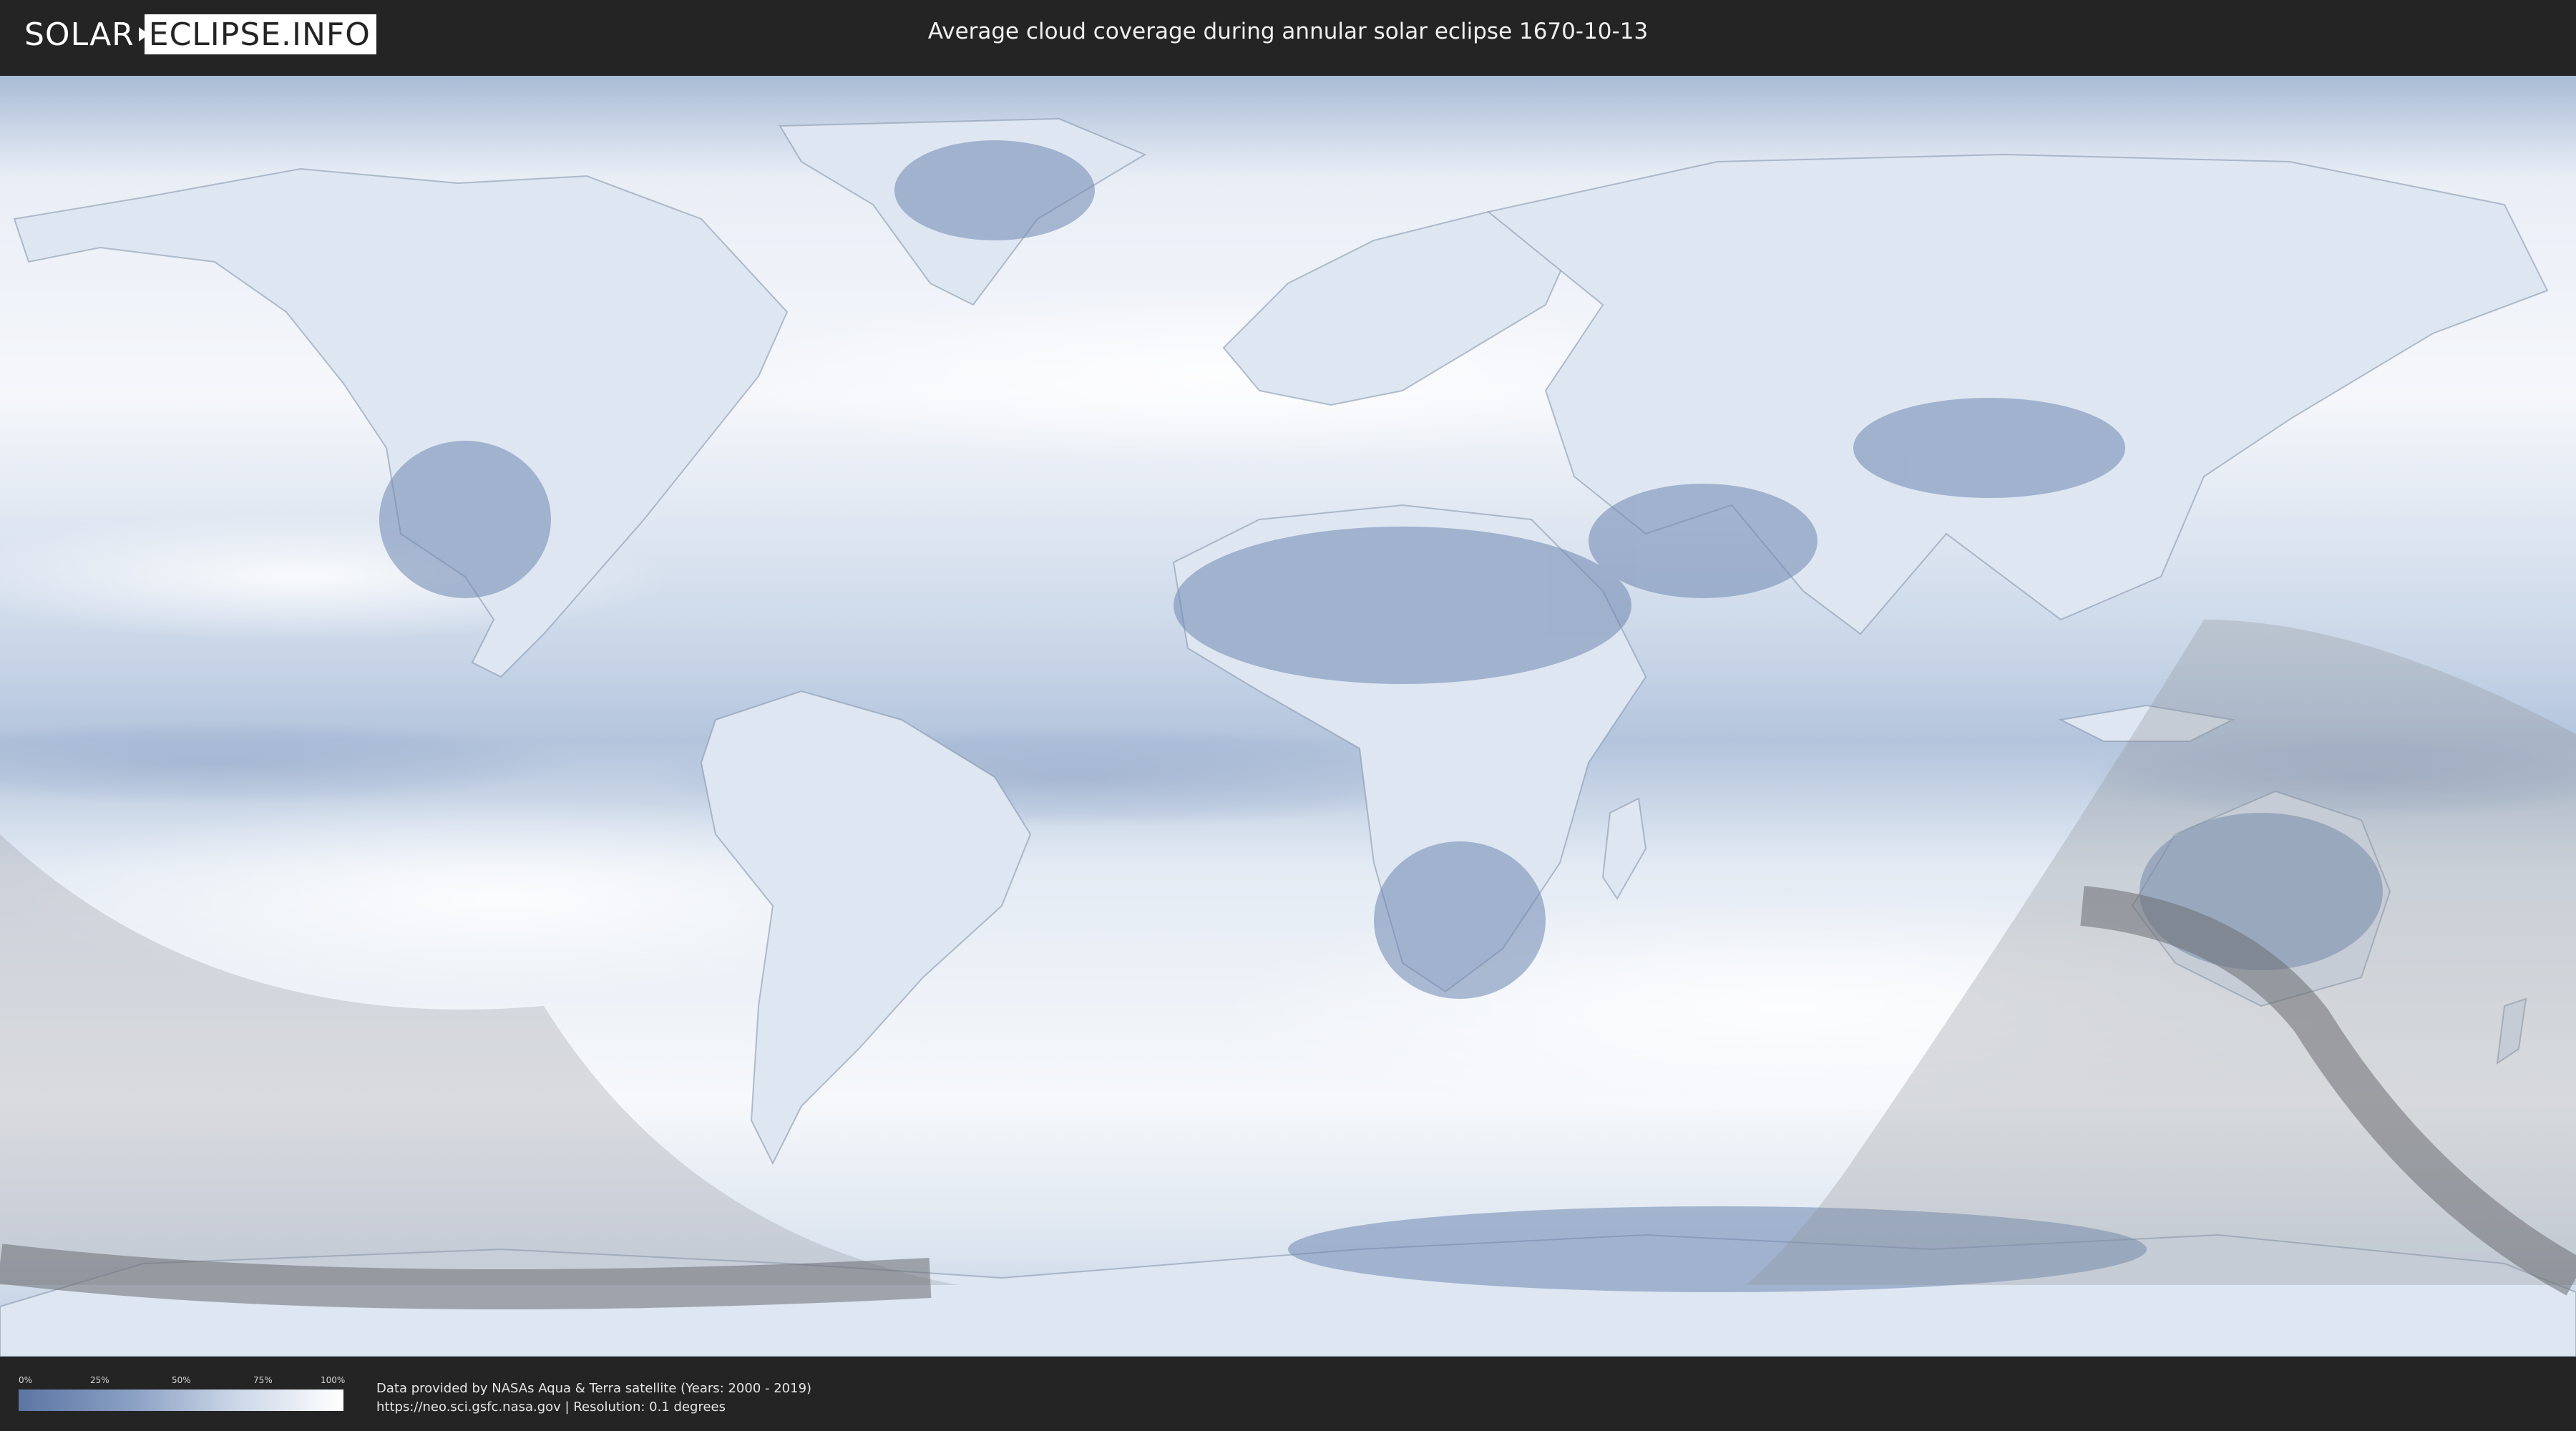 This screenshot has height=1431, width=2576. What do you see at coordinates (263, 1380) in the screenshot?
I see `legend-tick-75: 75%` at bounding box center [263, 1380].